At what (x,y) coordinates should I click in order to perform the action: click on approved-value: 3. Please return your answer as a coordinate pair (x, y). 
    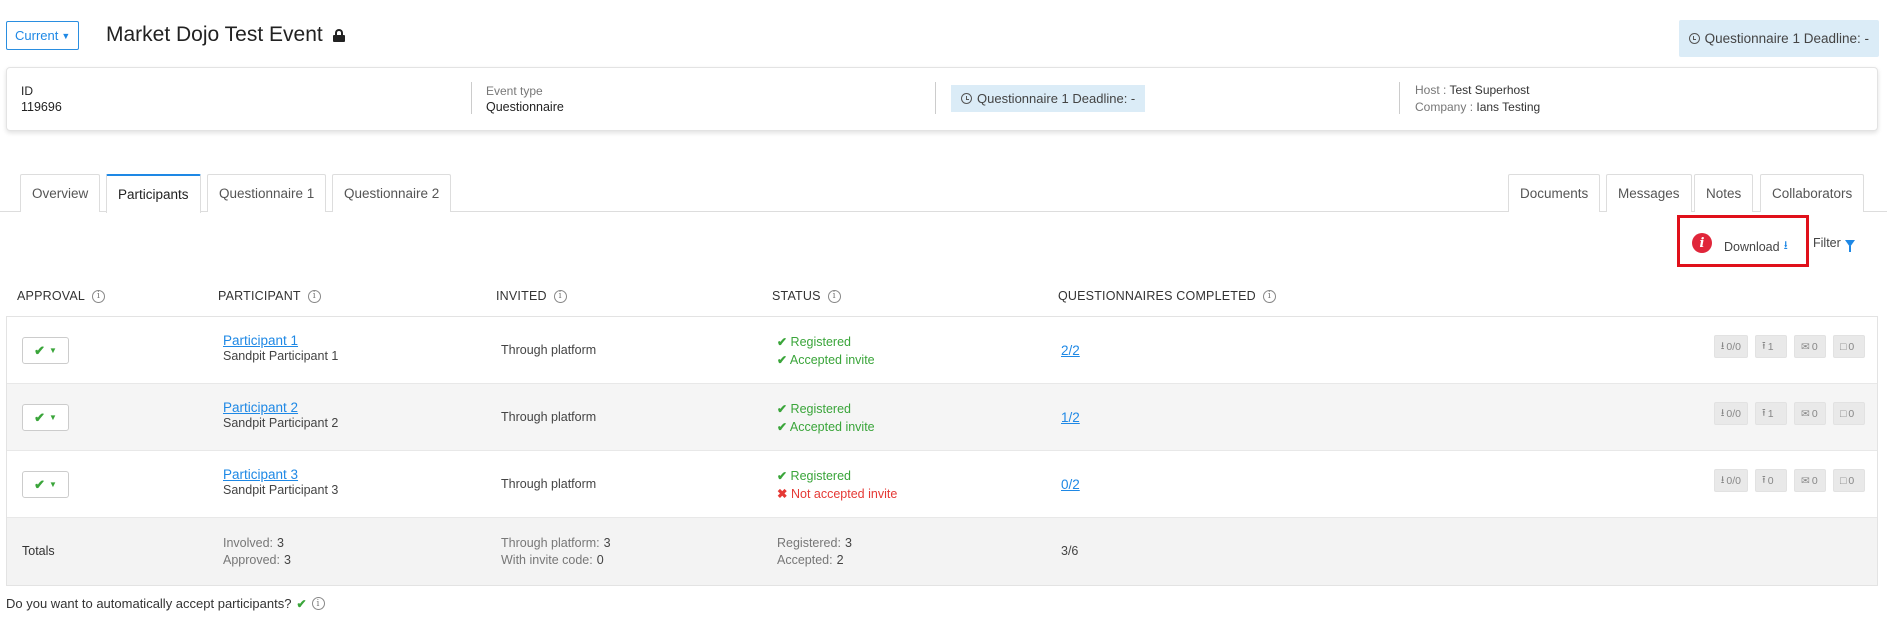
    Looking at the image, I should click on (287, 560).